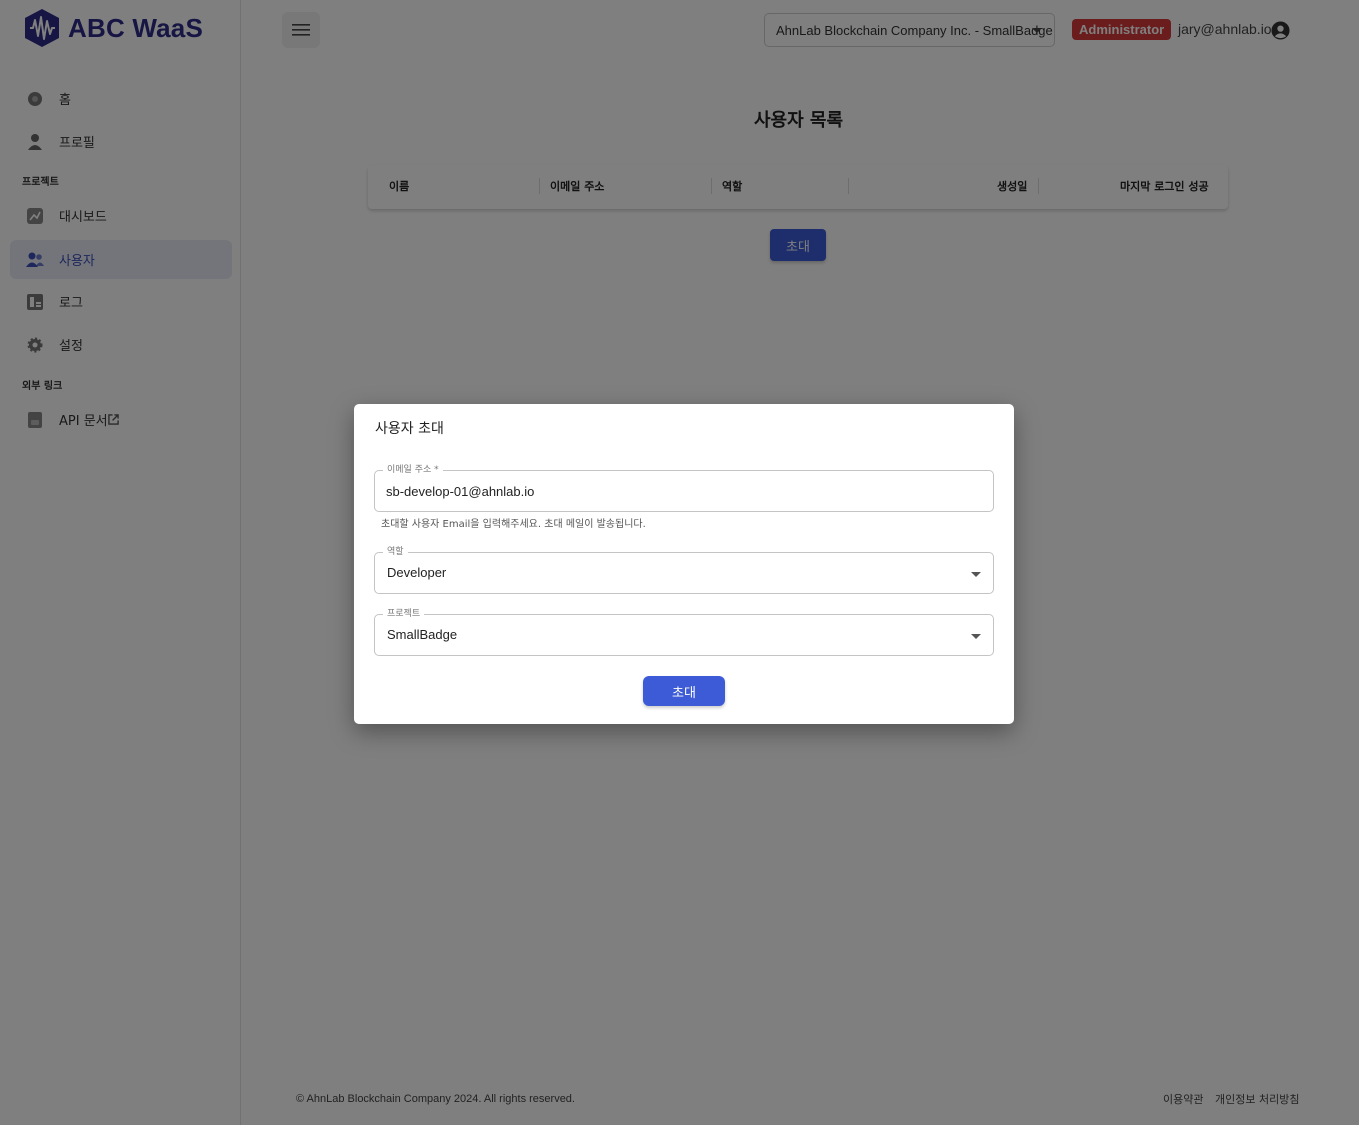 The width and height of the screenshot is (1359, 1125). Describe the element at coordinates (404, 614) in the screenshot. I see `project-select-label: 프로젝트` at that location.